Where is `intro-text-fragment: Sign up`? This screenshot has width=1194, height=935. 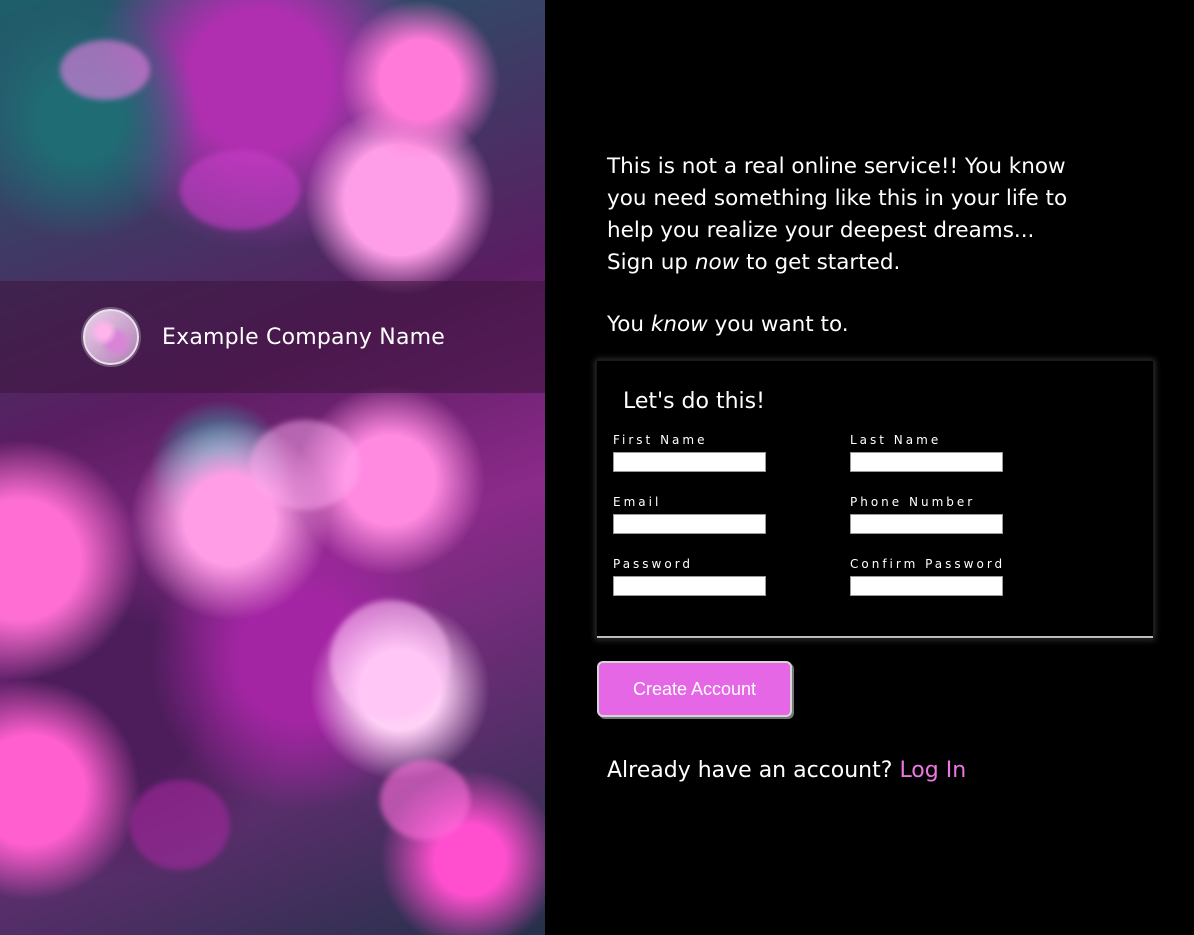 intro-text-fragment: Sign up is located at coordinates (651, 262).